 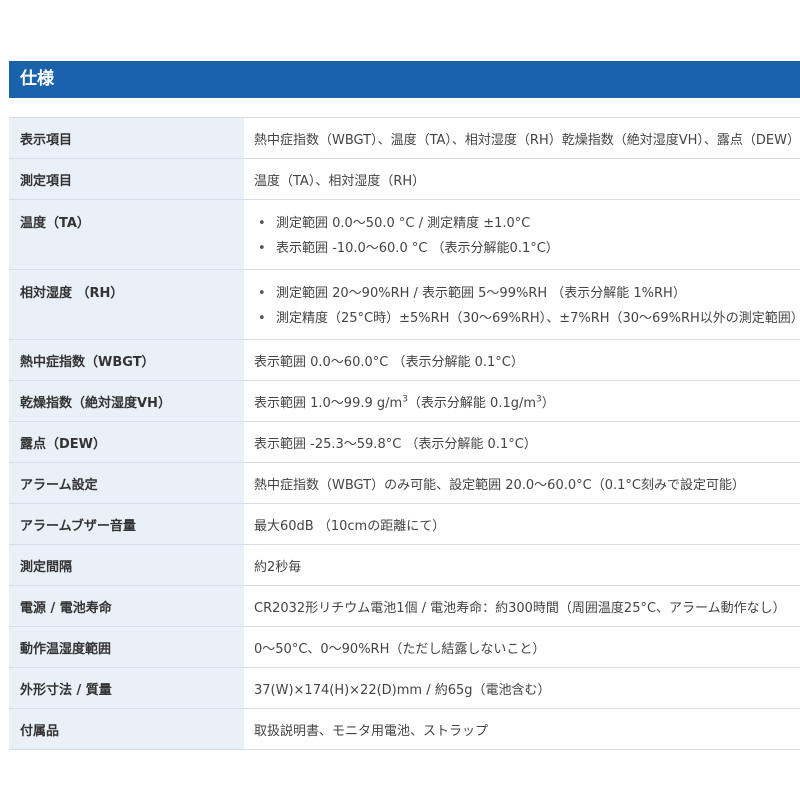 I want to click on table-row: 付属品 取扱説明書、モニタ用電池、ストラップ, so click(x=404, y=729).